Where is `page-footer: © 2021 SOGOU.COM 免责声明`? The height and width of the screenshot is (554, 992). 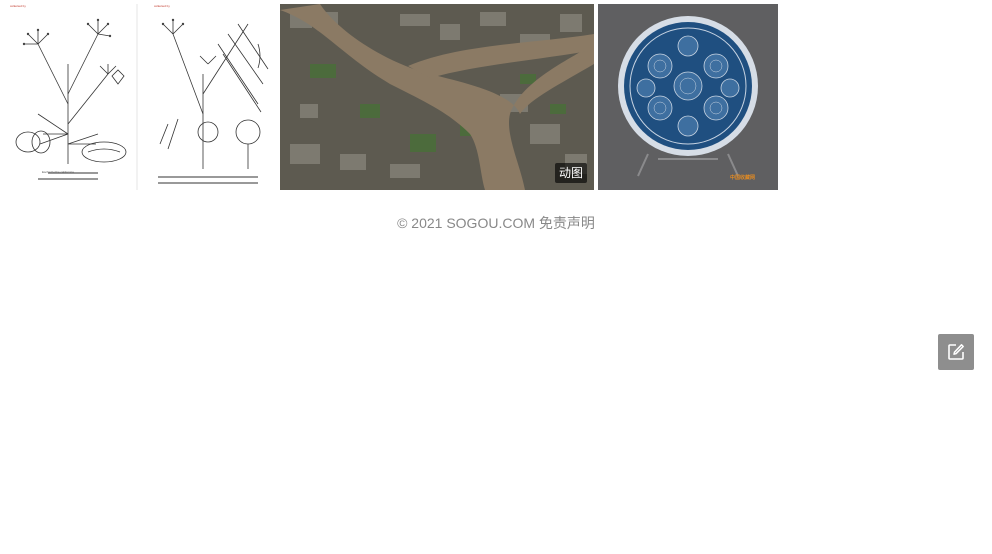 page-footer: © 2021 SOGOU.COM 免责声明 is located at coordinates (496, 223).